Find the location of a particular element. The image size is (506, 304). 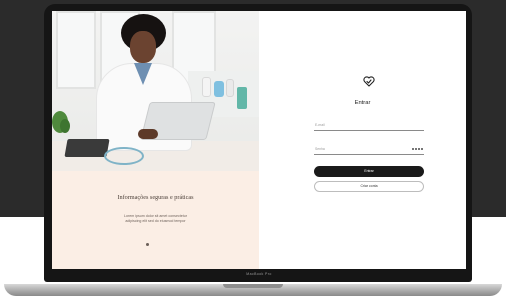

pen-cup is located at coordinates (242, 98).